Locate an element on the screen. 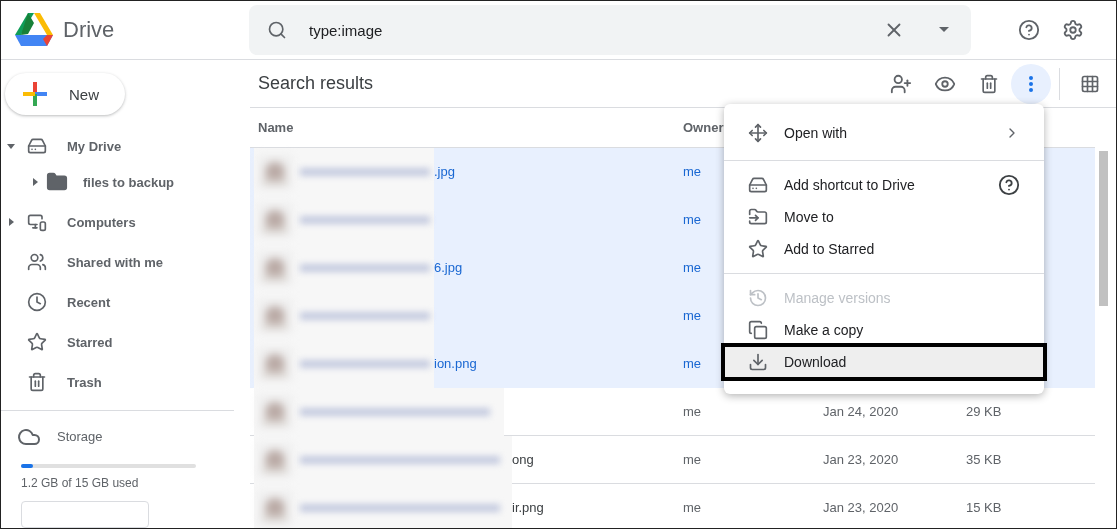 The image size is (1117, 529). file-name-cell: ong is located at coordinates (462, 460).